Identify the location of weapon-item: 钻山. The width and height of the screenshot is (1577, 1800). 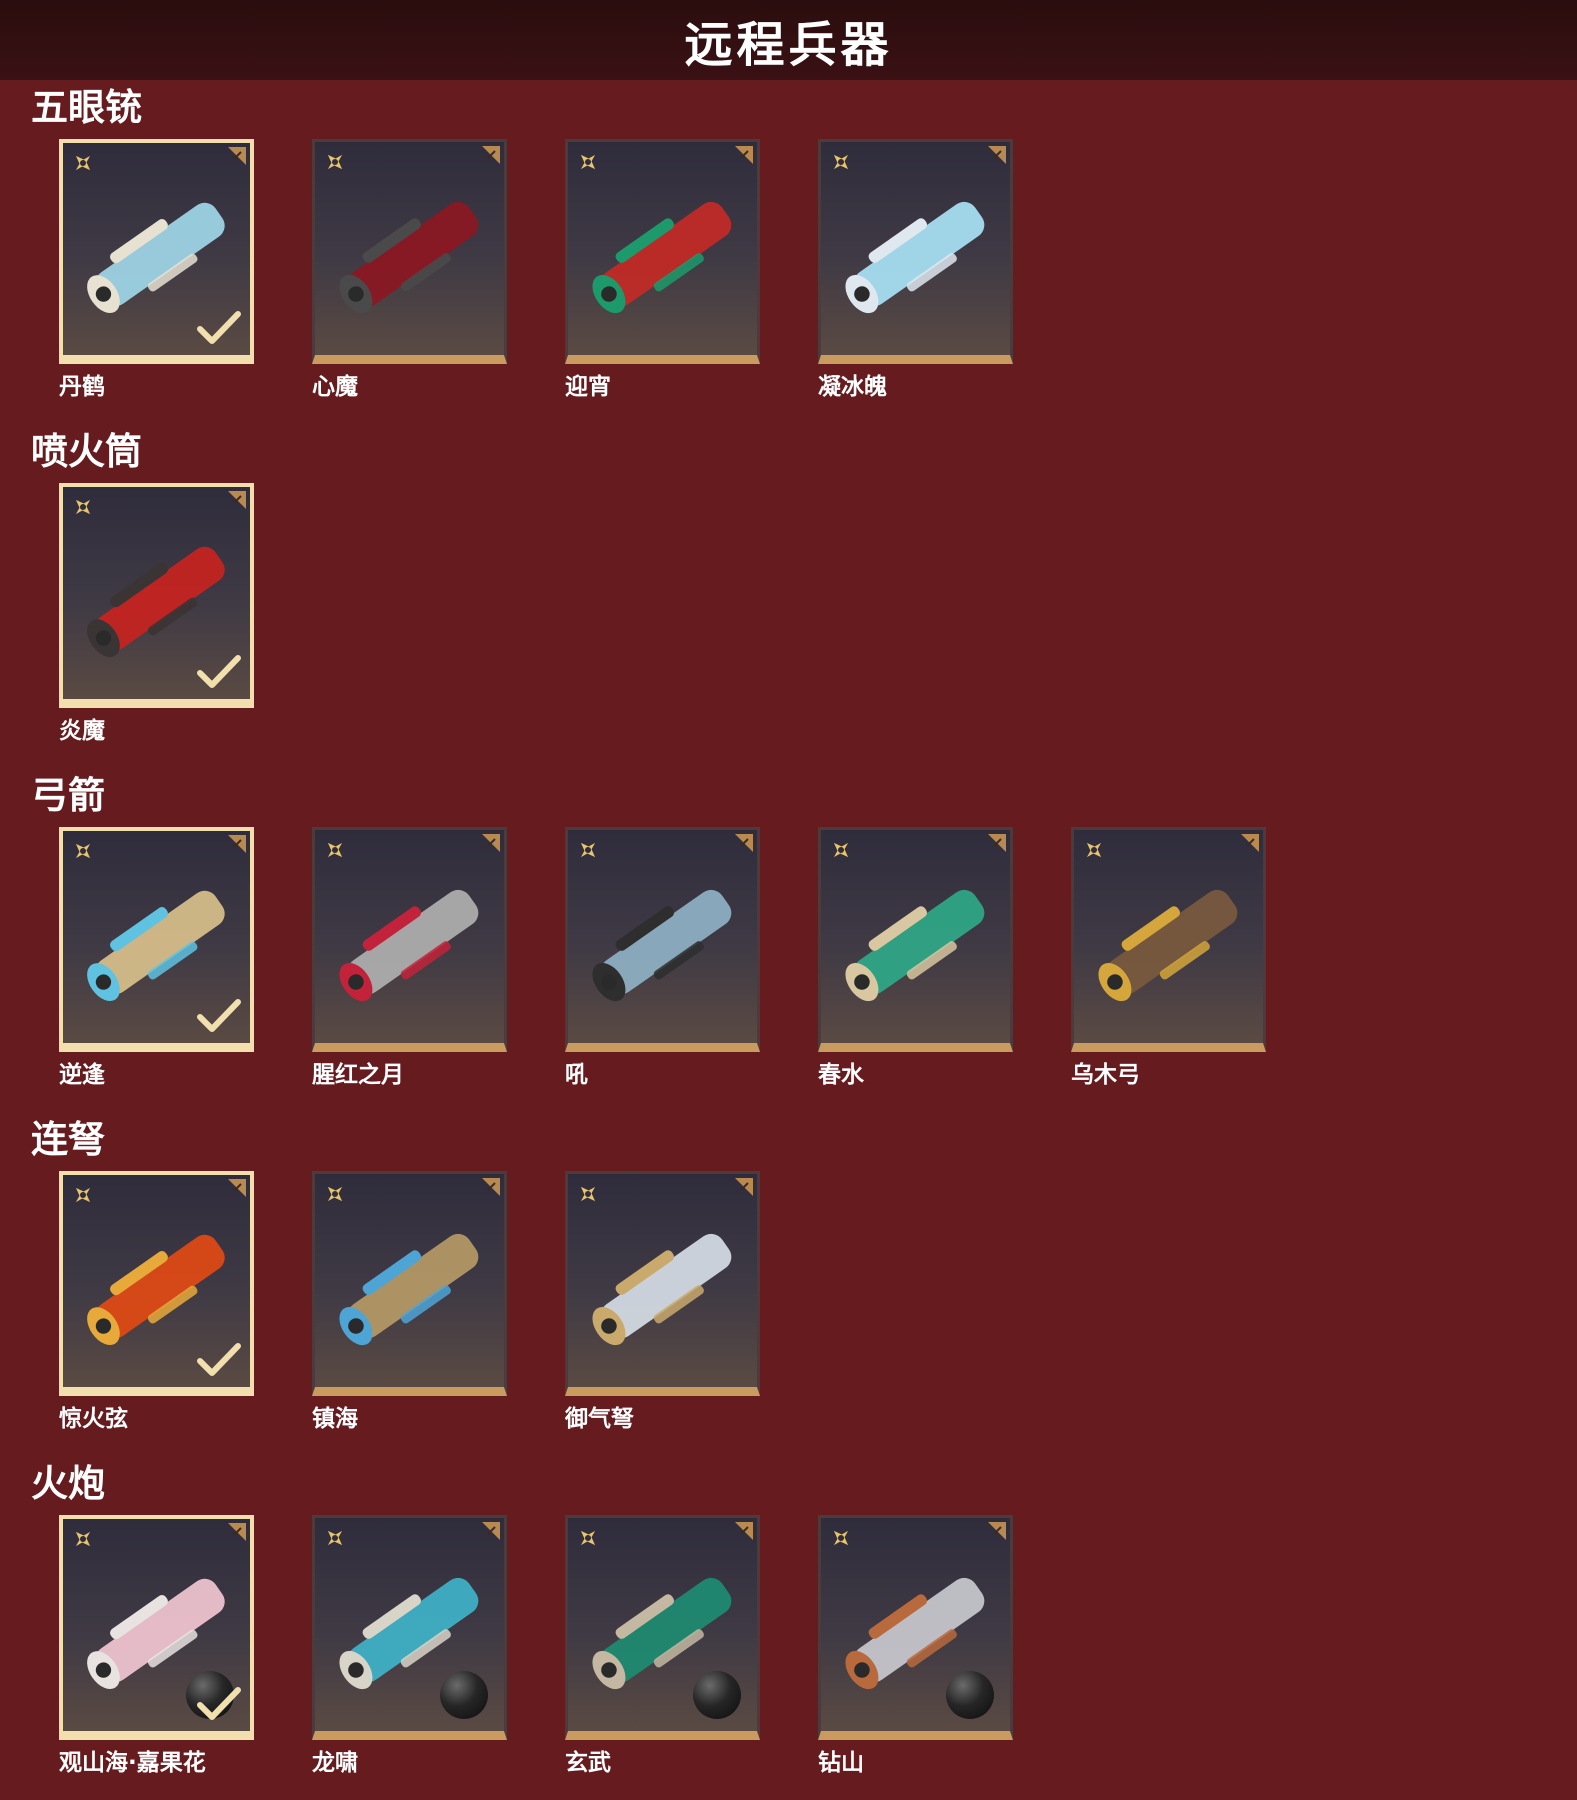
(915, 1647).